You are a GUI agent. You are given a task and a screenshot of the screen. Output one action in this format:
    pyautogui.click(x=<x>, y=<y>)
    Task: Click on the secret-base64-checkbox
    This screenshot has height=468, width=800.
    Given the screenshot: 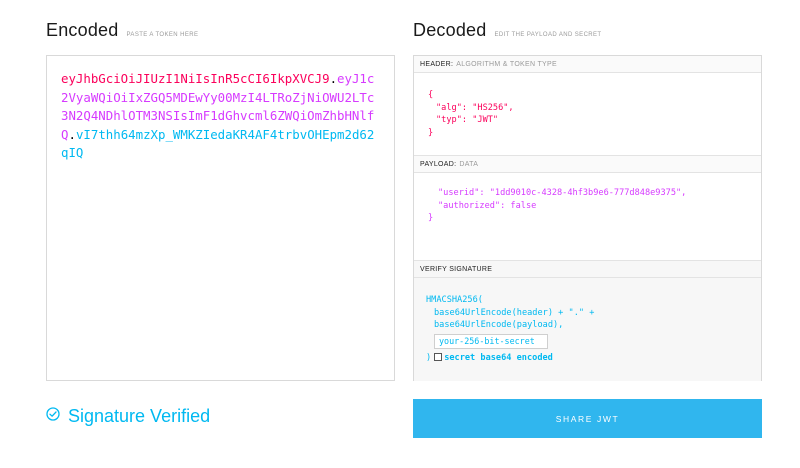 What is the action you would take?
    pyautogui.click(x=438, y=357)
    